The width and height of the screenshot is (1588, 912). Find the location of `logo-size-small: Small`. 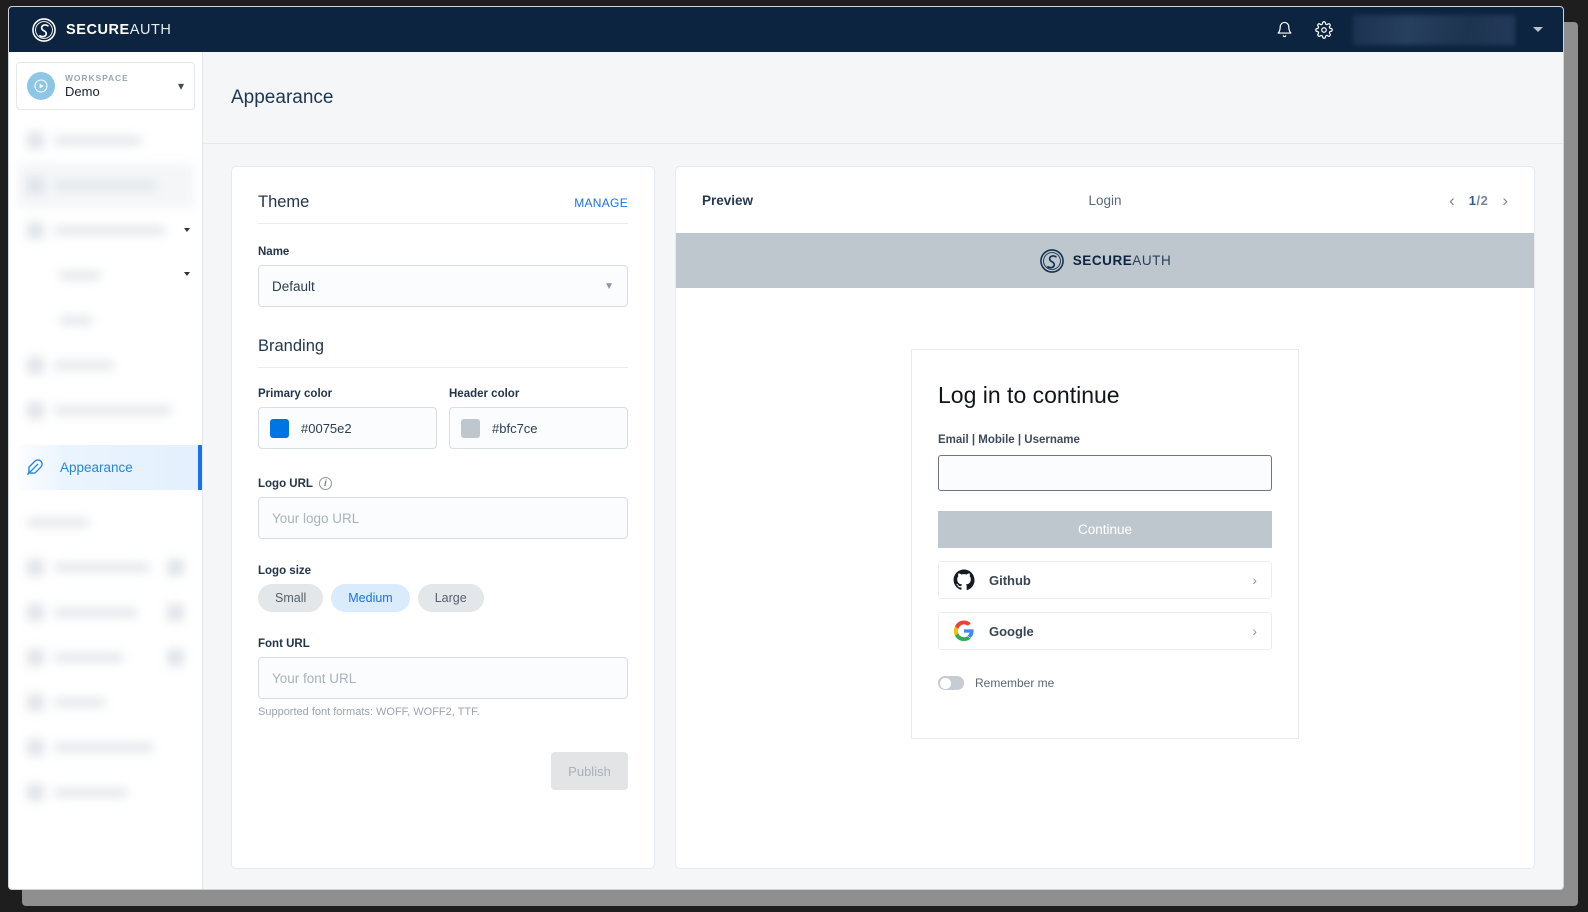

logo-size-small: Small is located at coordinates (291, 598).